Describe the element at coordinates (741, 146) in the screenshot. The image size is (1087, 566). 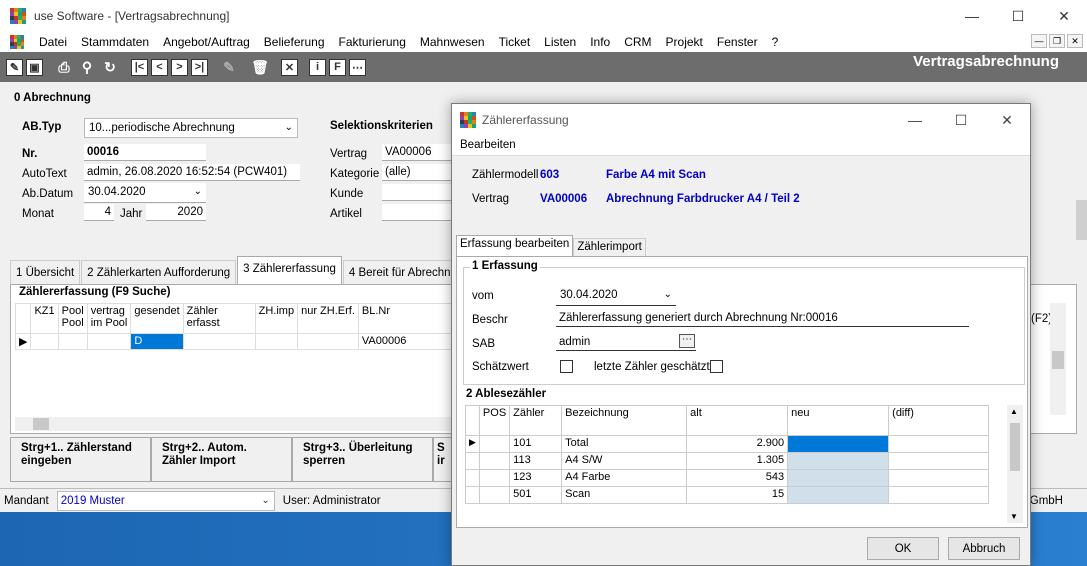
I see `dialog-menu-bearbeiten: Bearbeiten` at that location.